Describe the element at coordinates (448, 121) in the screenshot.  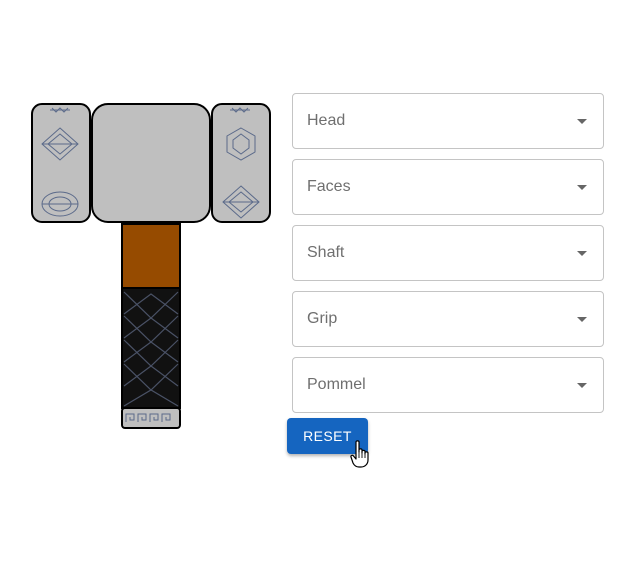
I see `head-select: Head` at that location.